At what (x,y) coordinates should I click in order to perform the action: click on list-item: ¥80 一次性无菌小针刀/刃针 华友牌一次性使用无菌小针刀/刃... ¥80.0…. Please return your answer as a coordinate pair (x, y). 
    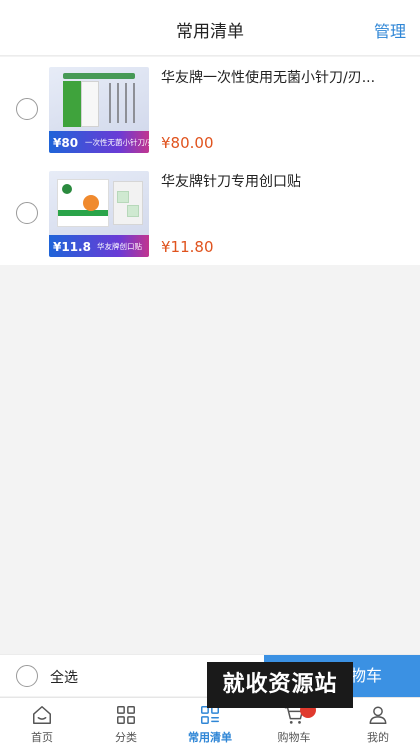
    Looking at the image, I should click on (210, 109).